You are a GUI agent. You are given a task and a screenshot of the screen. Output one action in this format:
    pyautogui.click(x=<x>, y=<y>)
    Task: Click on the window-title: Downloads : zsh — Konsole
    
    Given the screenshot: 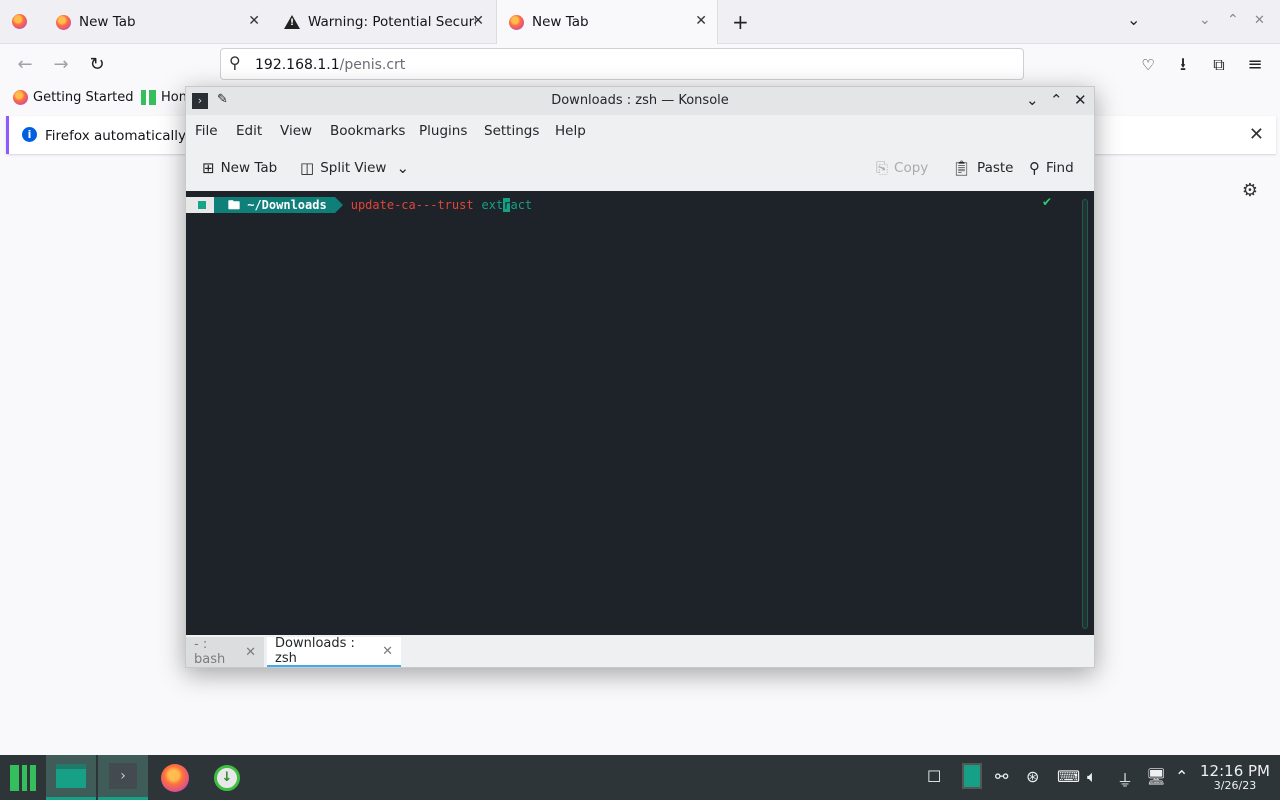 What is the action you would take?
    pyautogui.click(x=640, y=100)
    